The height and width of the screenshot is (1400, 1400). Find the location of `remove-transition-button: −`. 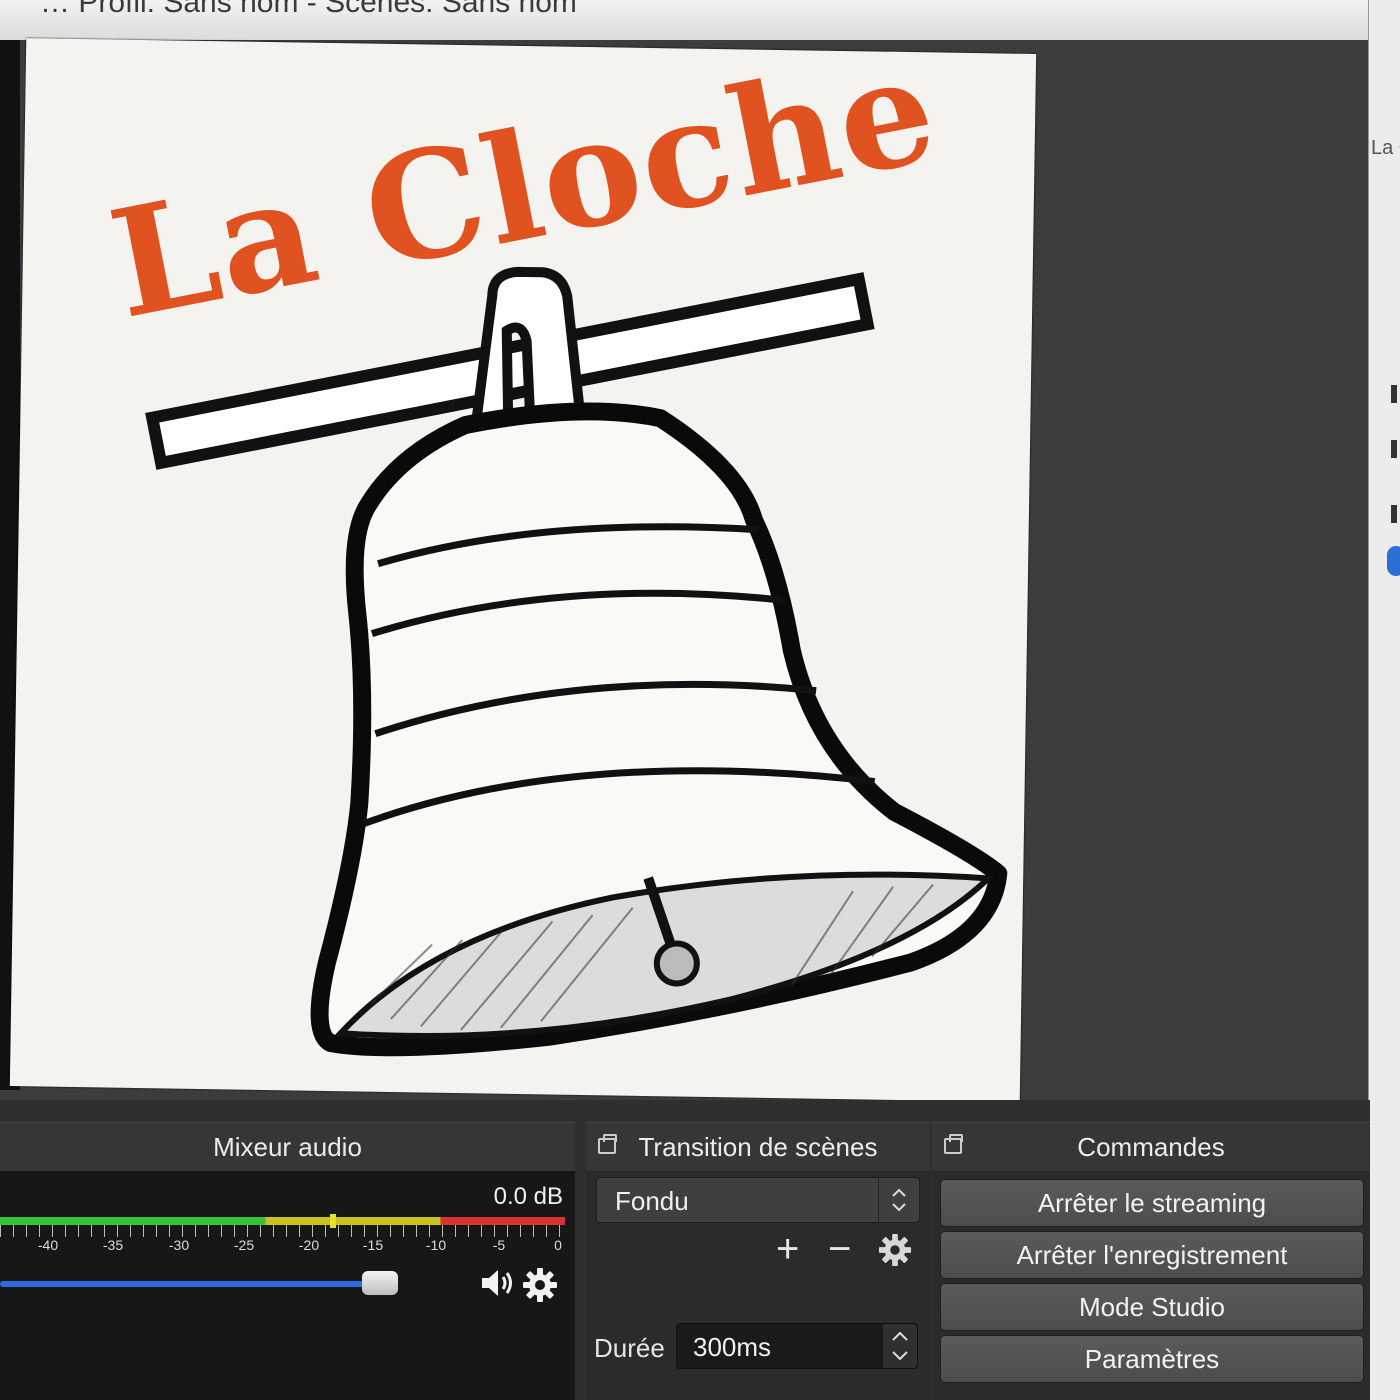

remove-transition-button: − is located at coordinates (839, 1249).